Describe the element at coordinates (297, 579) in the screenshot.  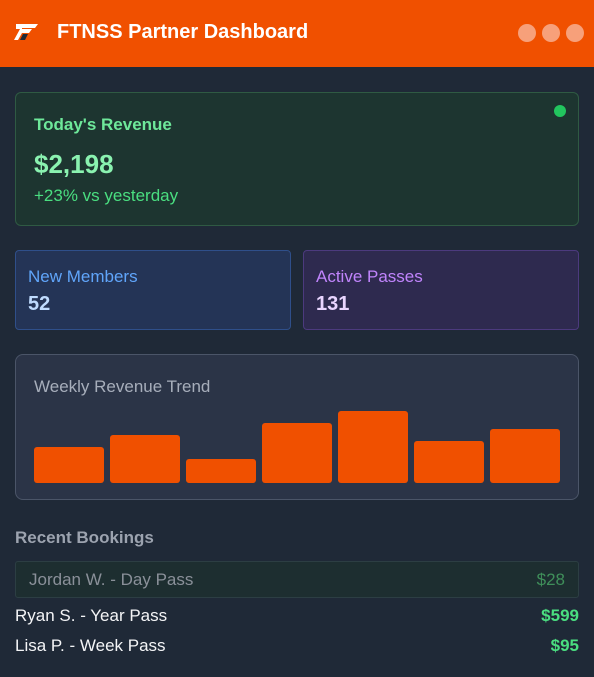
I see `booking-row: Jordan W. - Day Pass $28` at that location.